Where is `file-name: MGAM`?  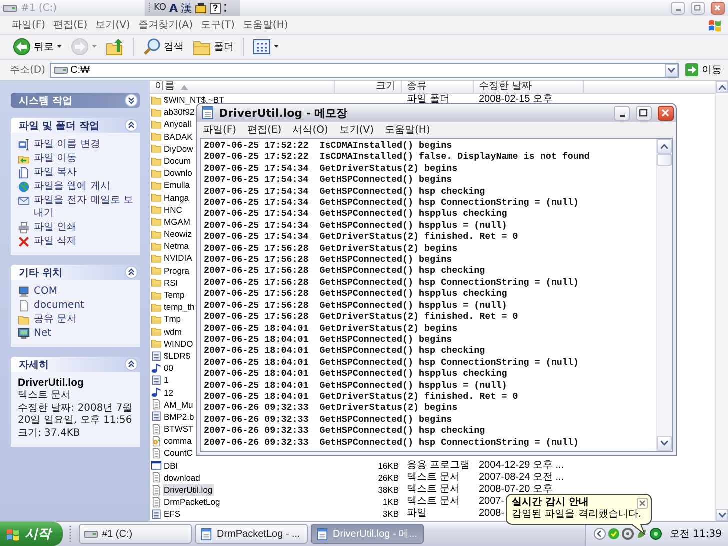
file-name: MGAM is located at coordinates (177, 222).